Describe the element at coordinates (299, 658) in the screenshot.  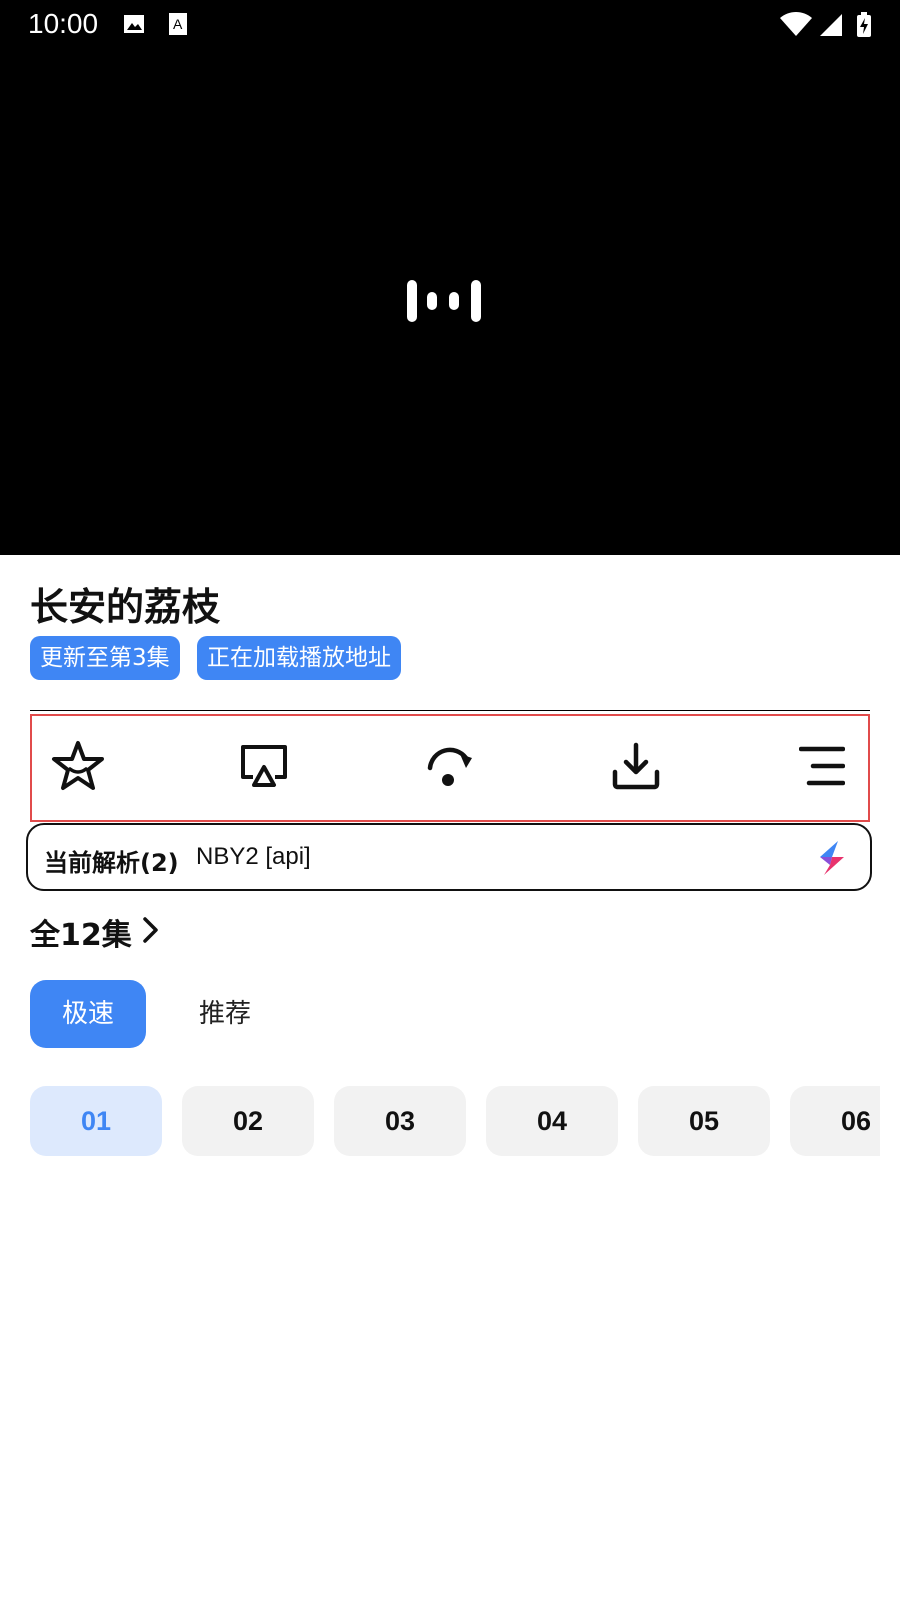
I see `loading-status-tag: 正在加载播放地址` at that location.